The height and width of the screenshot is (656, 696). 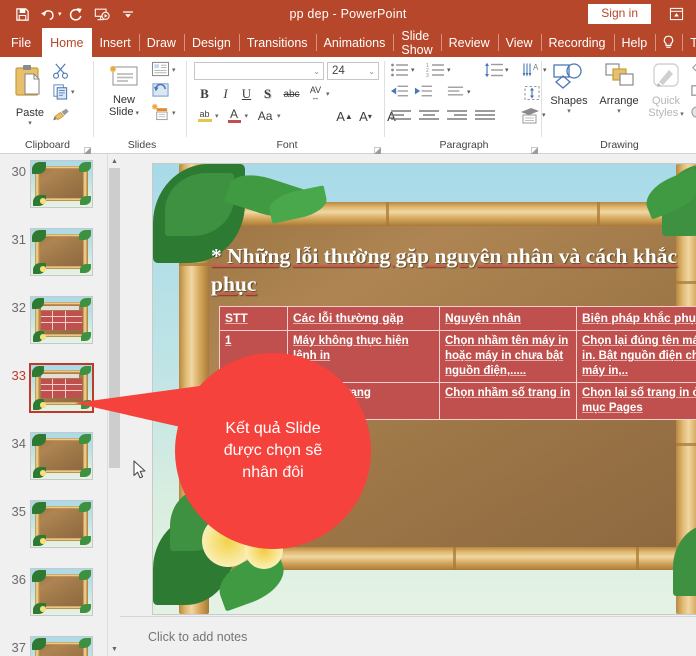 What do you see at coordinates (519, 42) in the screenshot?
I see `tab-view: View` at bounding box center [519, 42].